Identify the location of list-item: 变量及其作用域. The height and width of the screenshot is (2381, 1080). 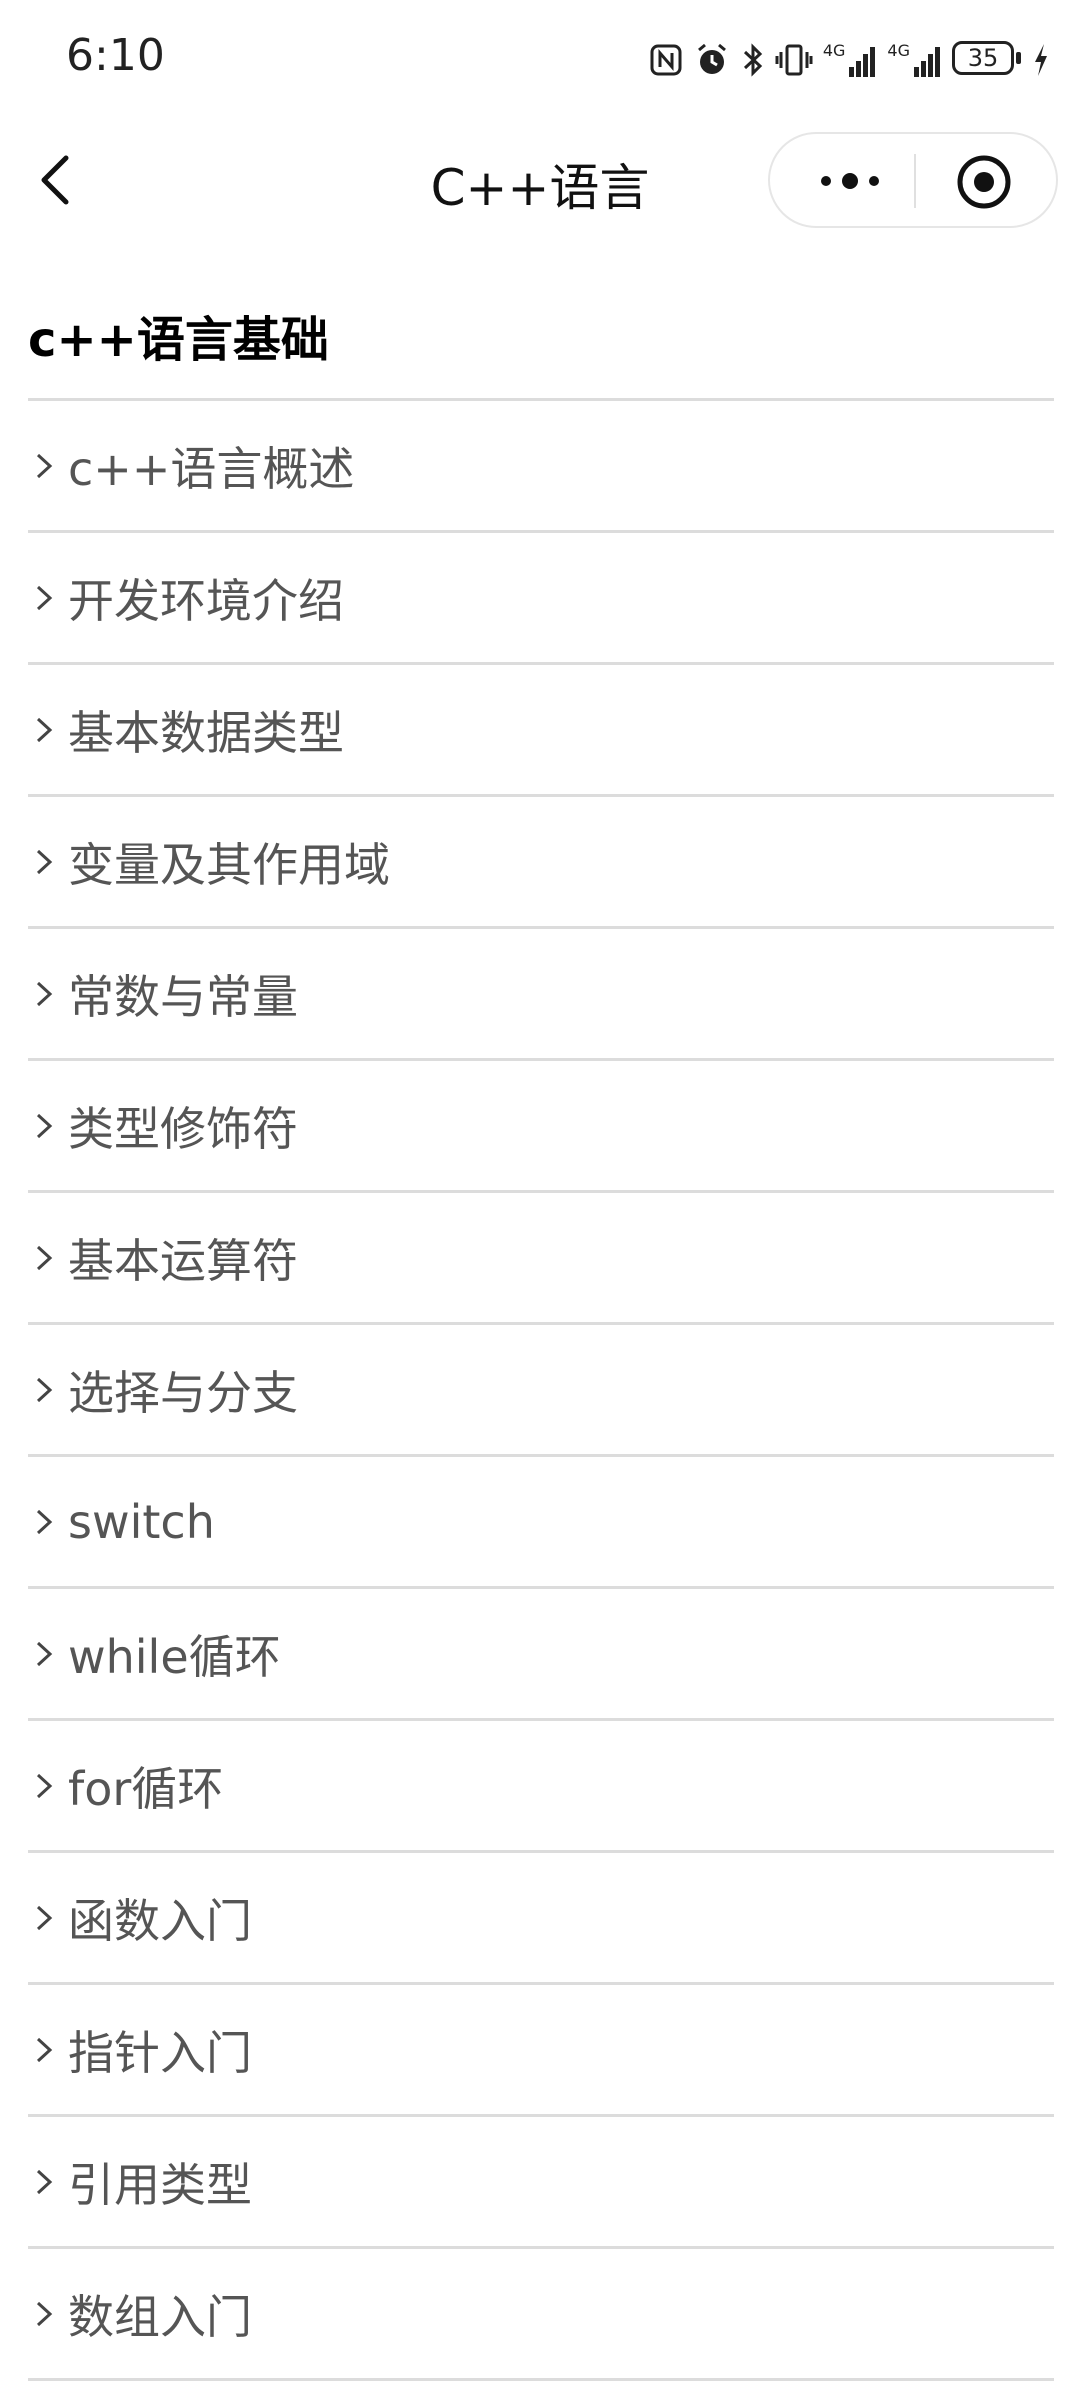
(541, 863).